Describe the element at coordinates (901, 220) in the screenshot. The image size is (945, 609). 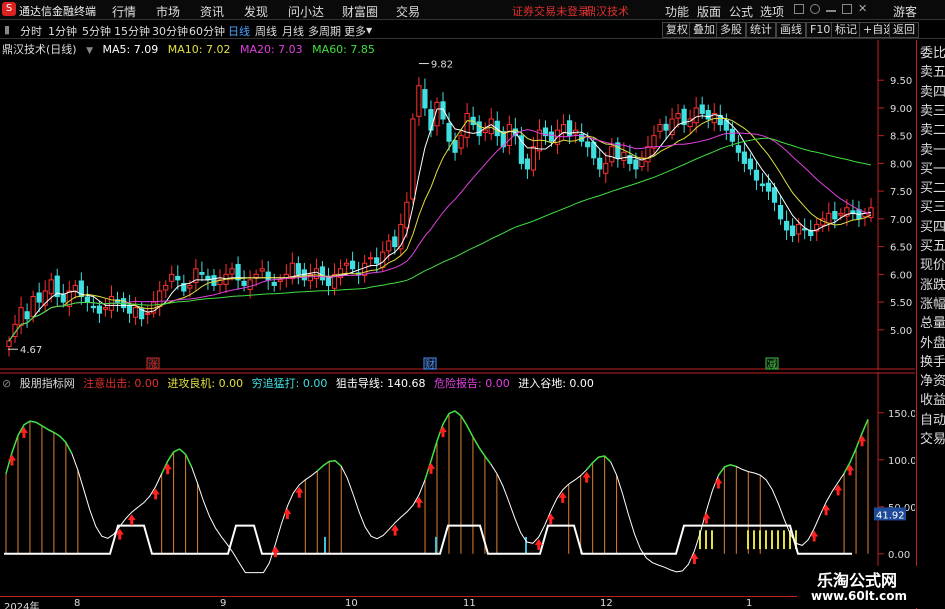
I see `y-tick-label: 7.00` at that location.